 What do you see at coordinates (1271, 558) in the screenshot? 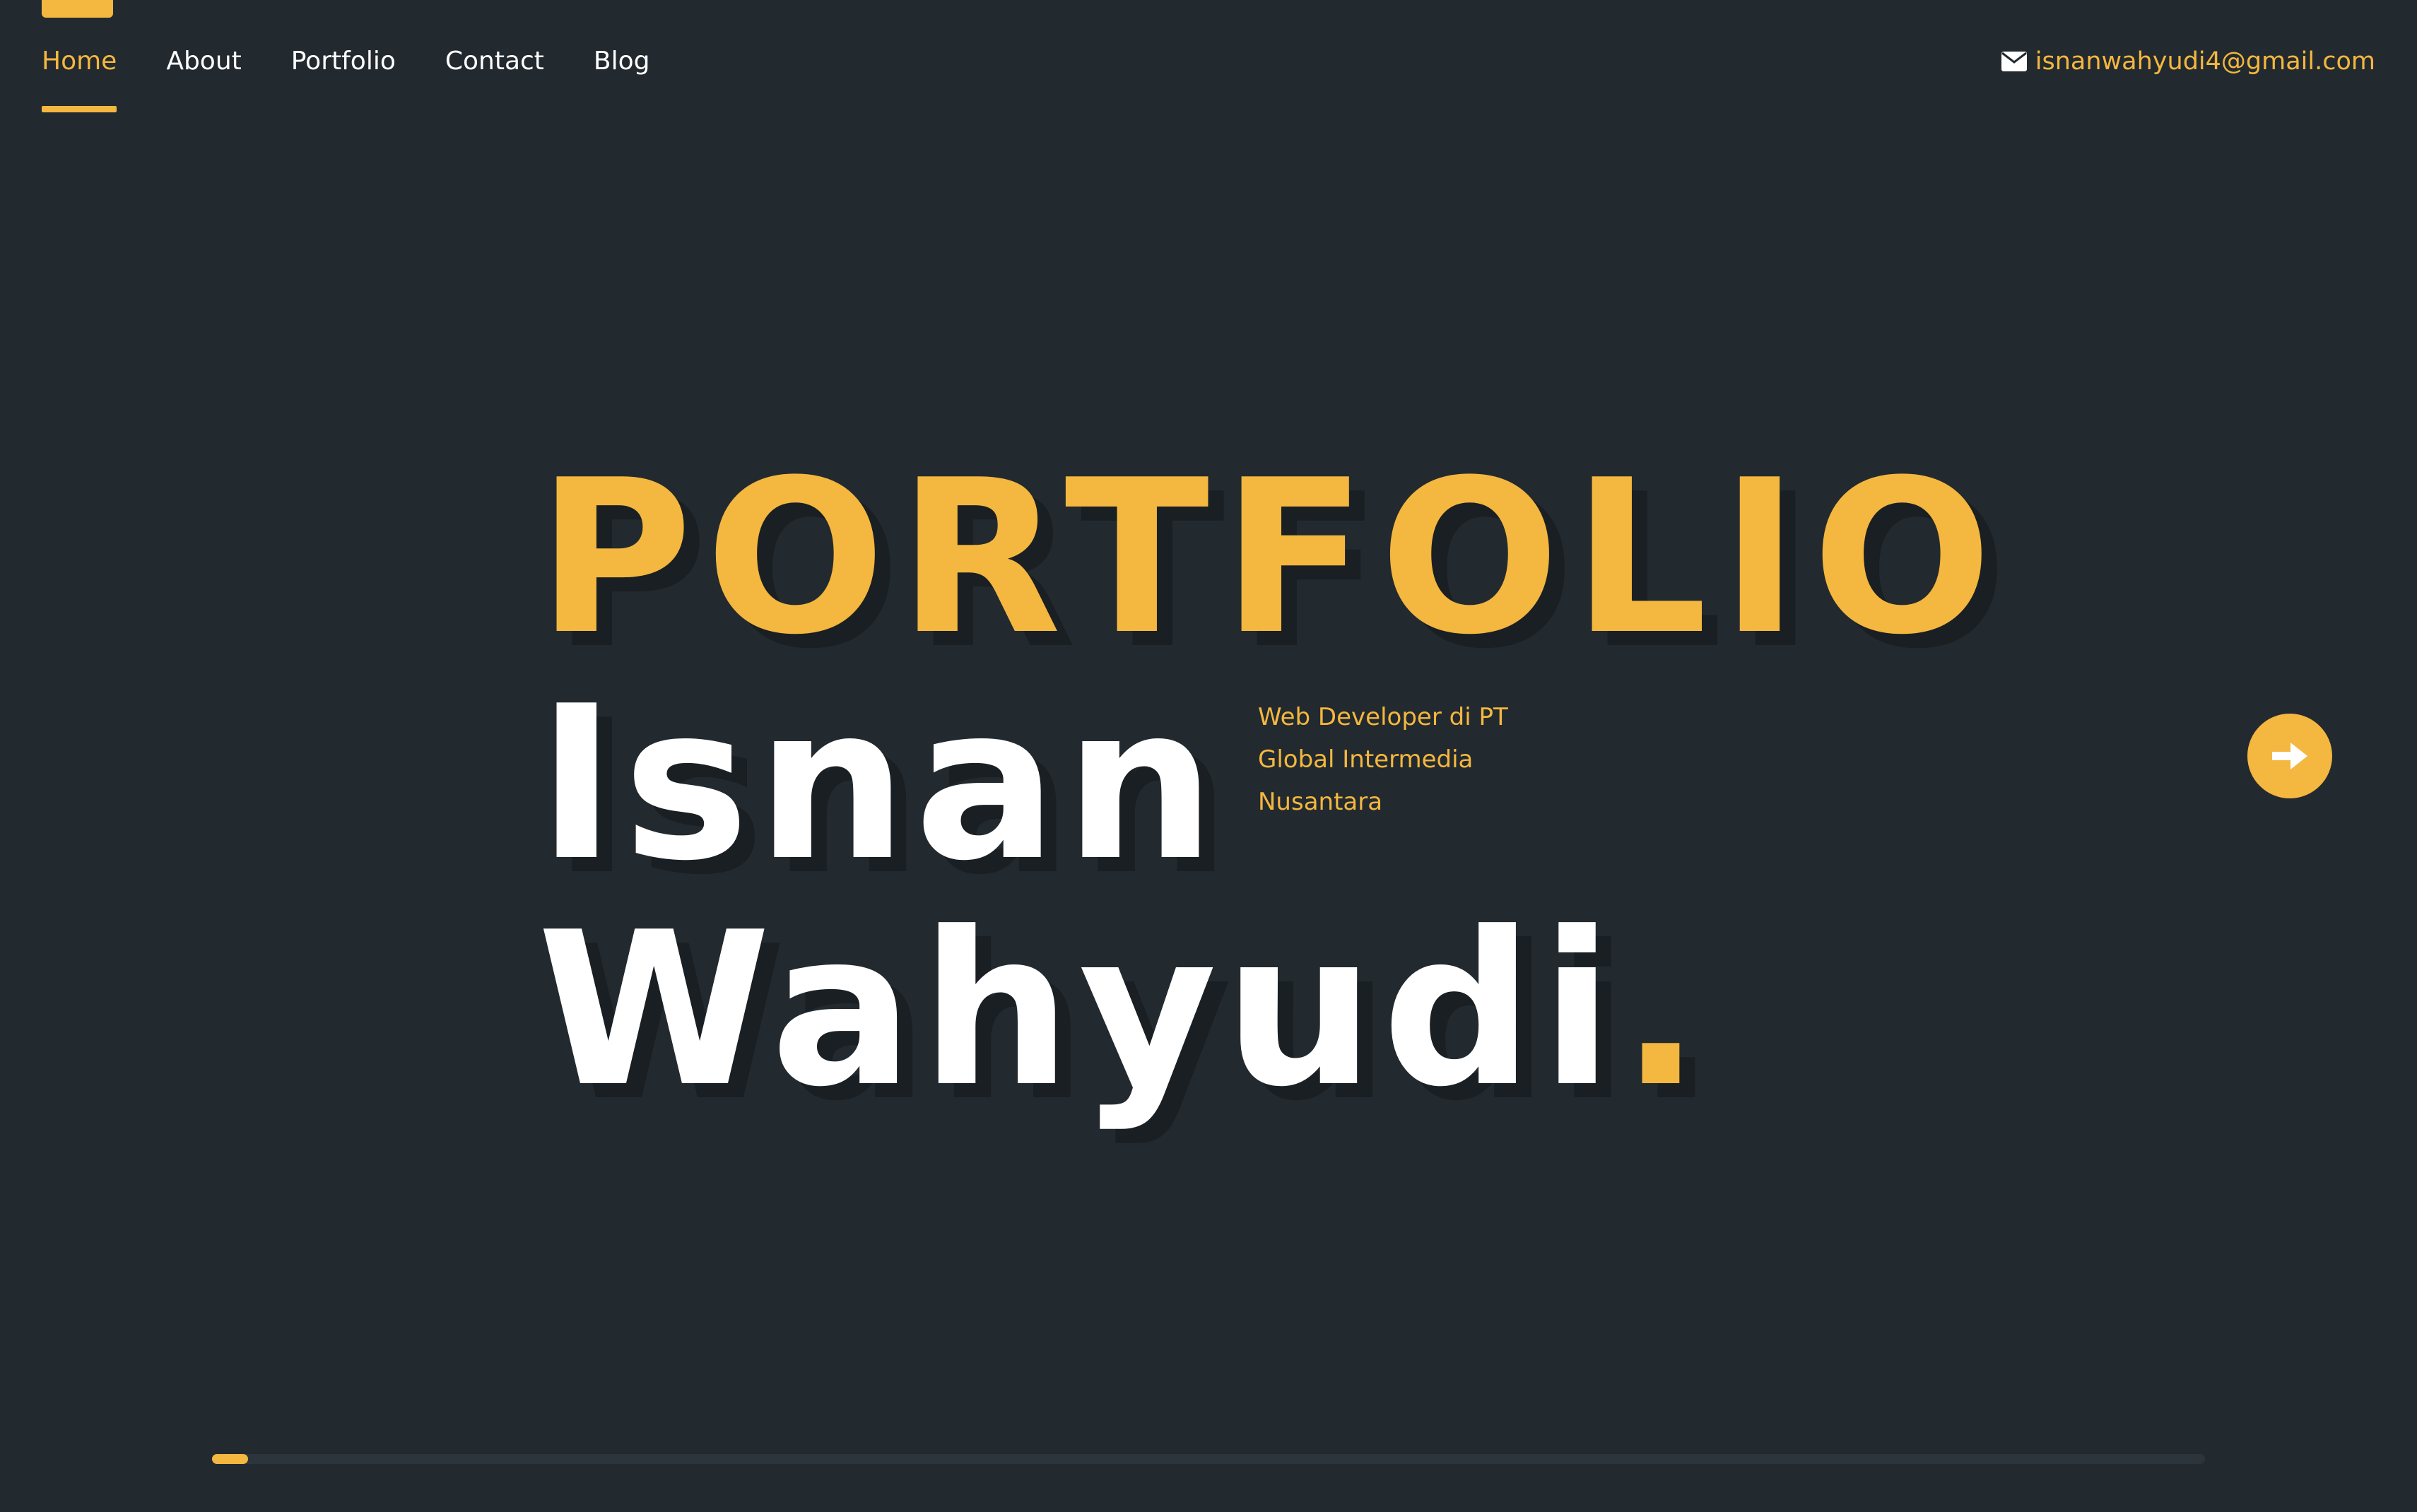
I see `hero-title: PORTFOLIO` at bounding box center [1271, 558].